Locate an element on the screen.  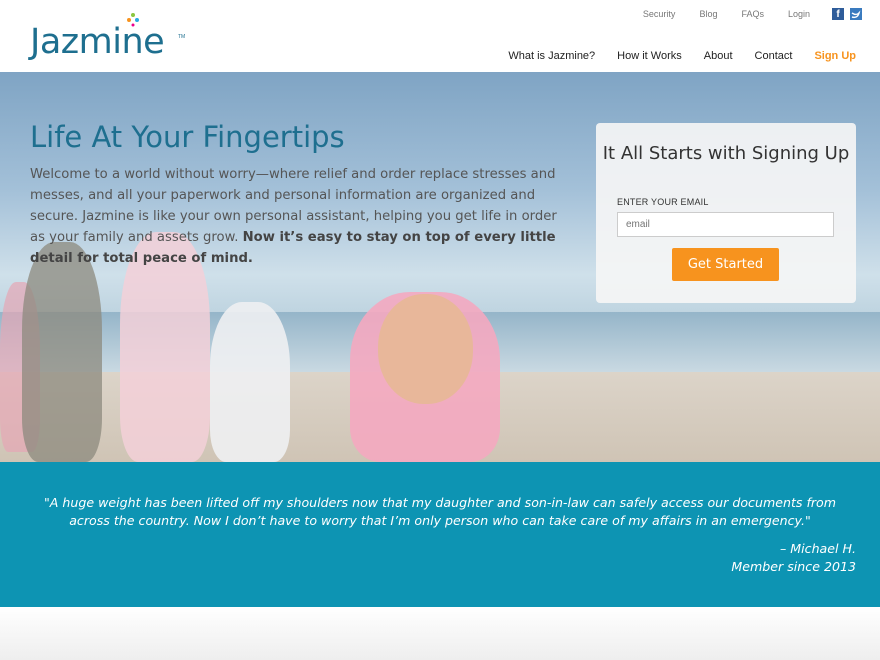
testimonial-member-since: Member since 2013 is located at coordinates (793, 566).